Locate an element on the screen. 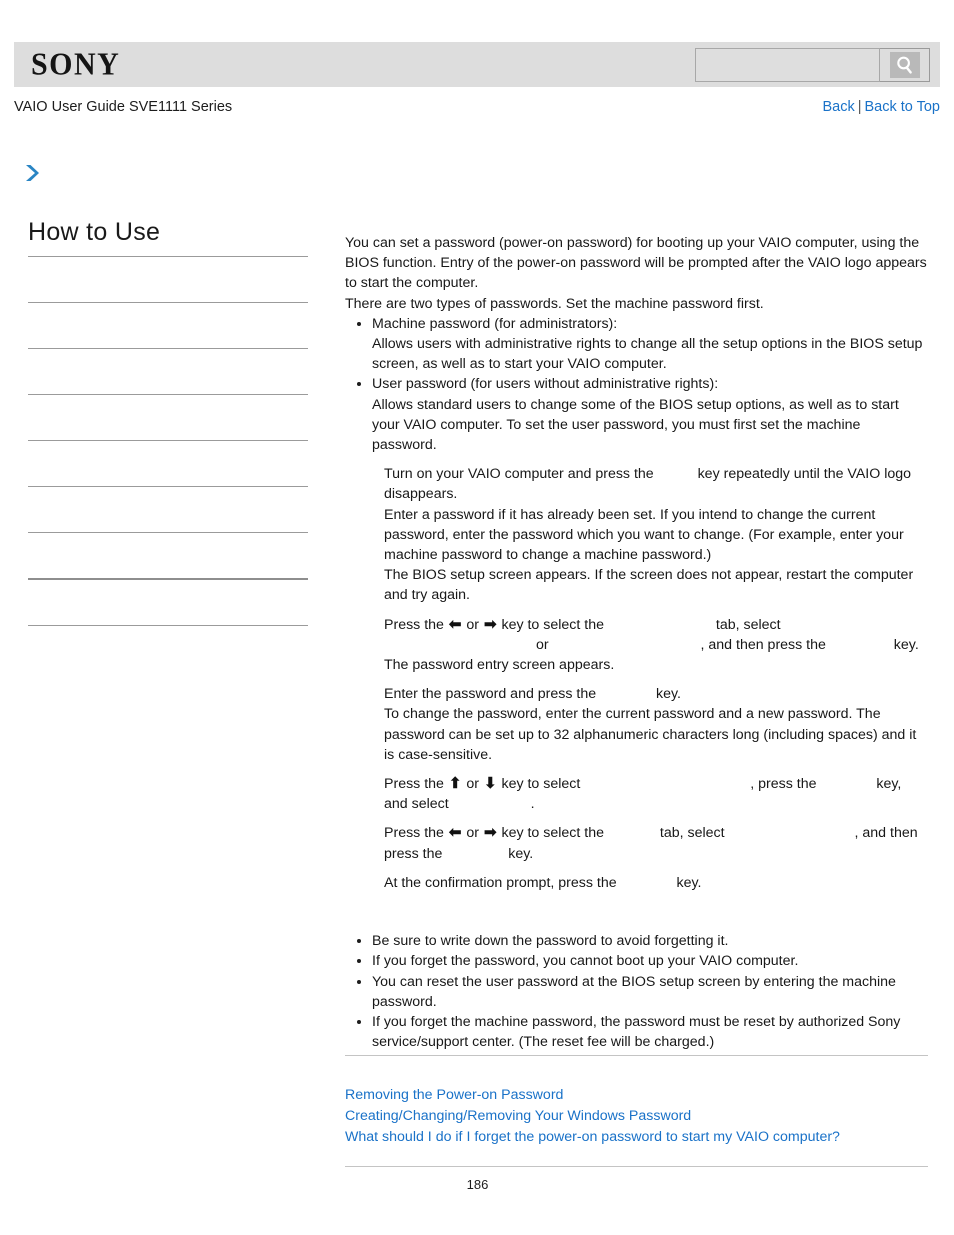 The width and height of the screenshot is (954, 1235). step-text-part: At the confirmation prompt, press the is located at coordinates (502, 882).